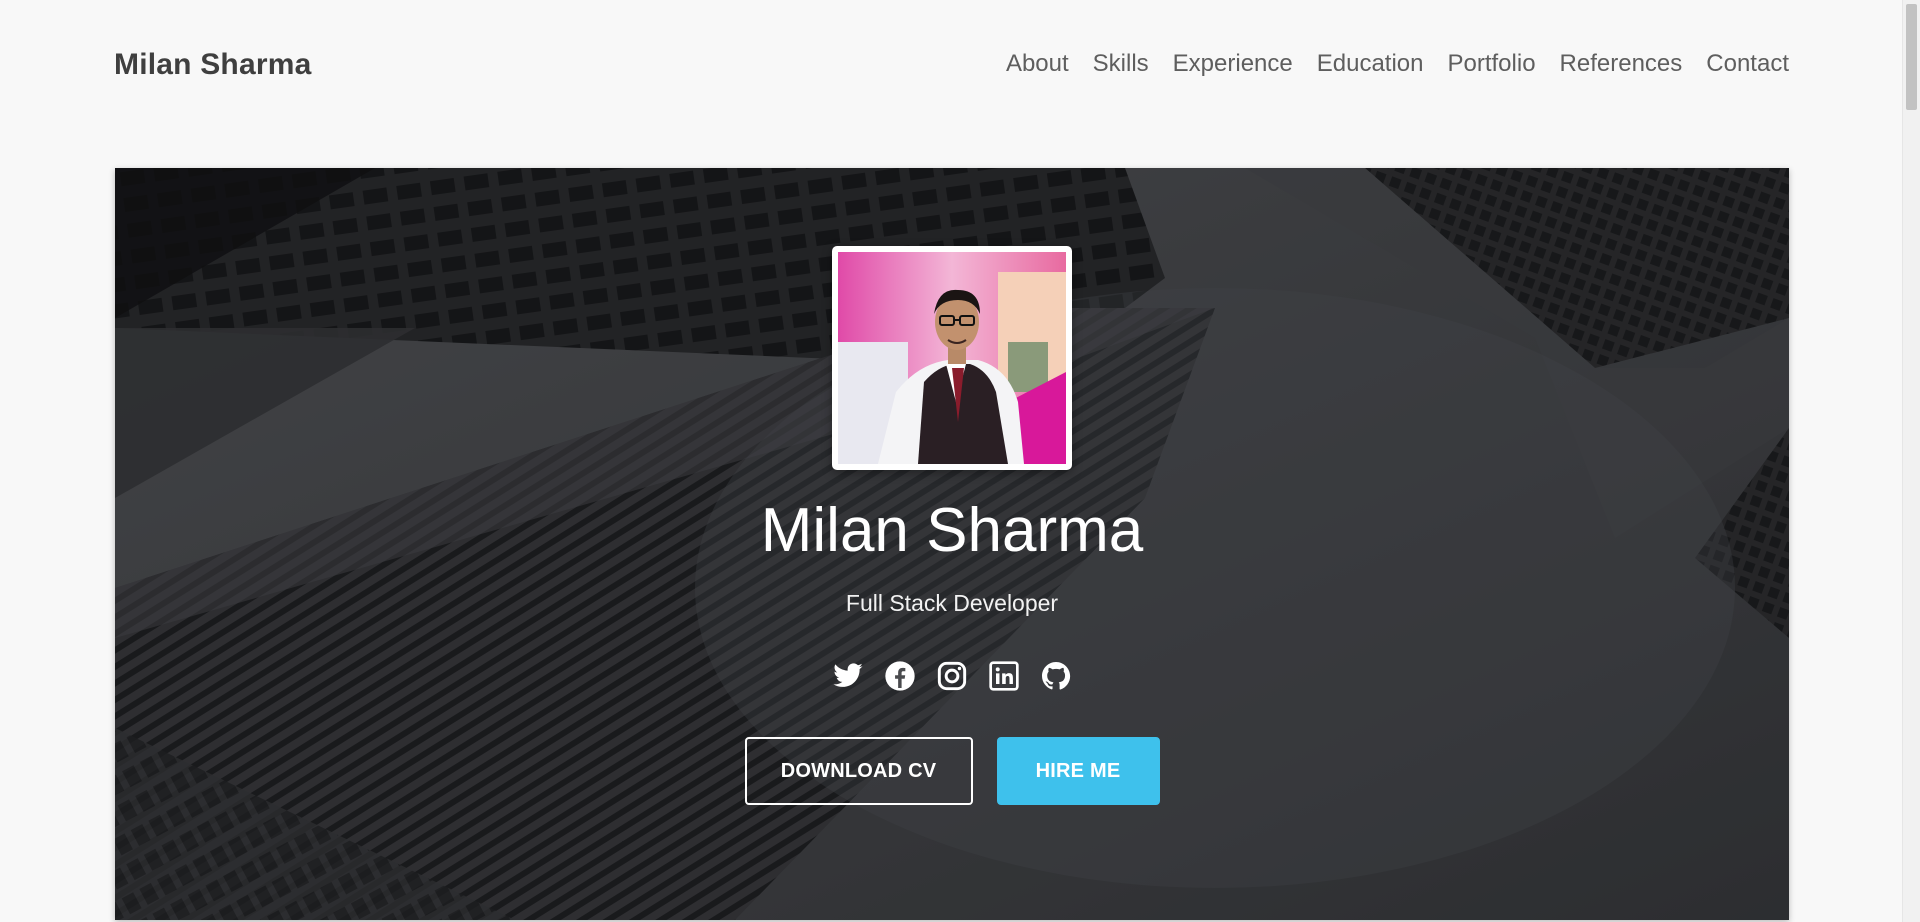  Describe the element at coordinates (1078, 771) in the screenshot. I see `hire-me-button: HIRE ME` at that location.